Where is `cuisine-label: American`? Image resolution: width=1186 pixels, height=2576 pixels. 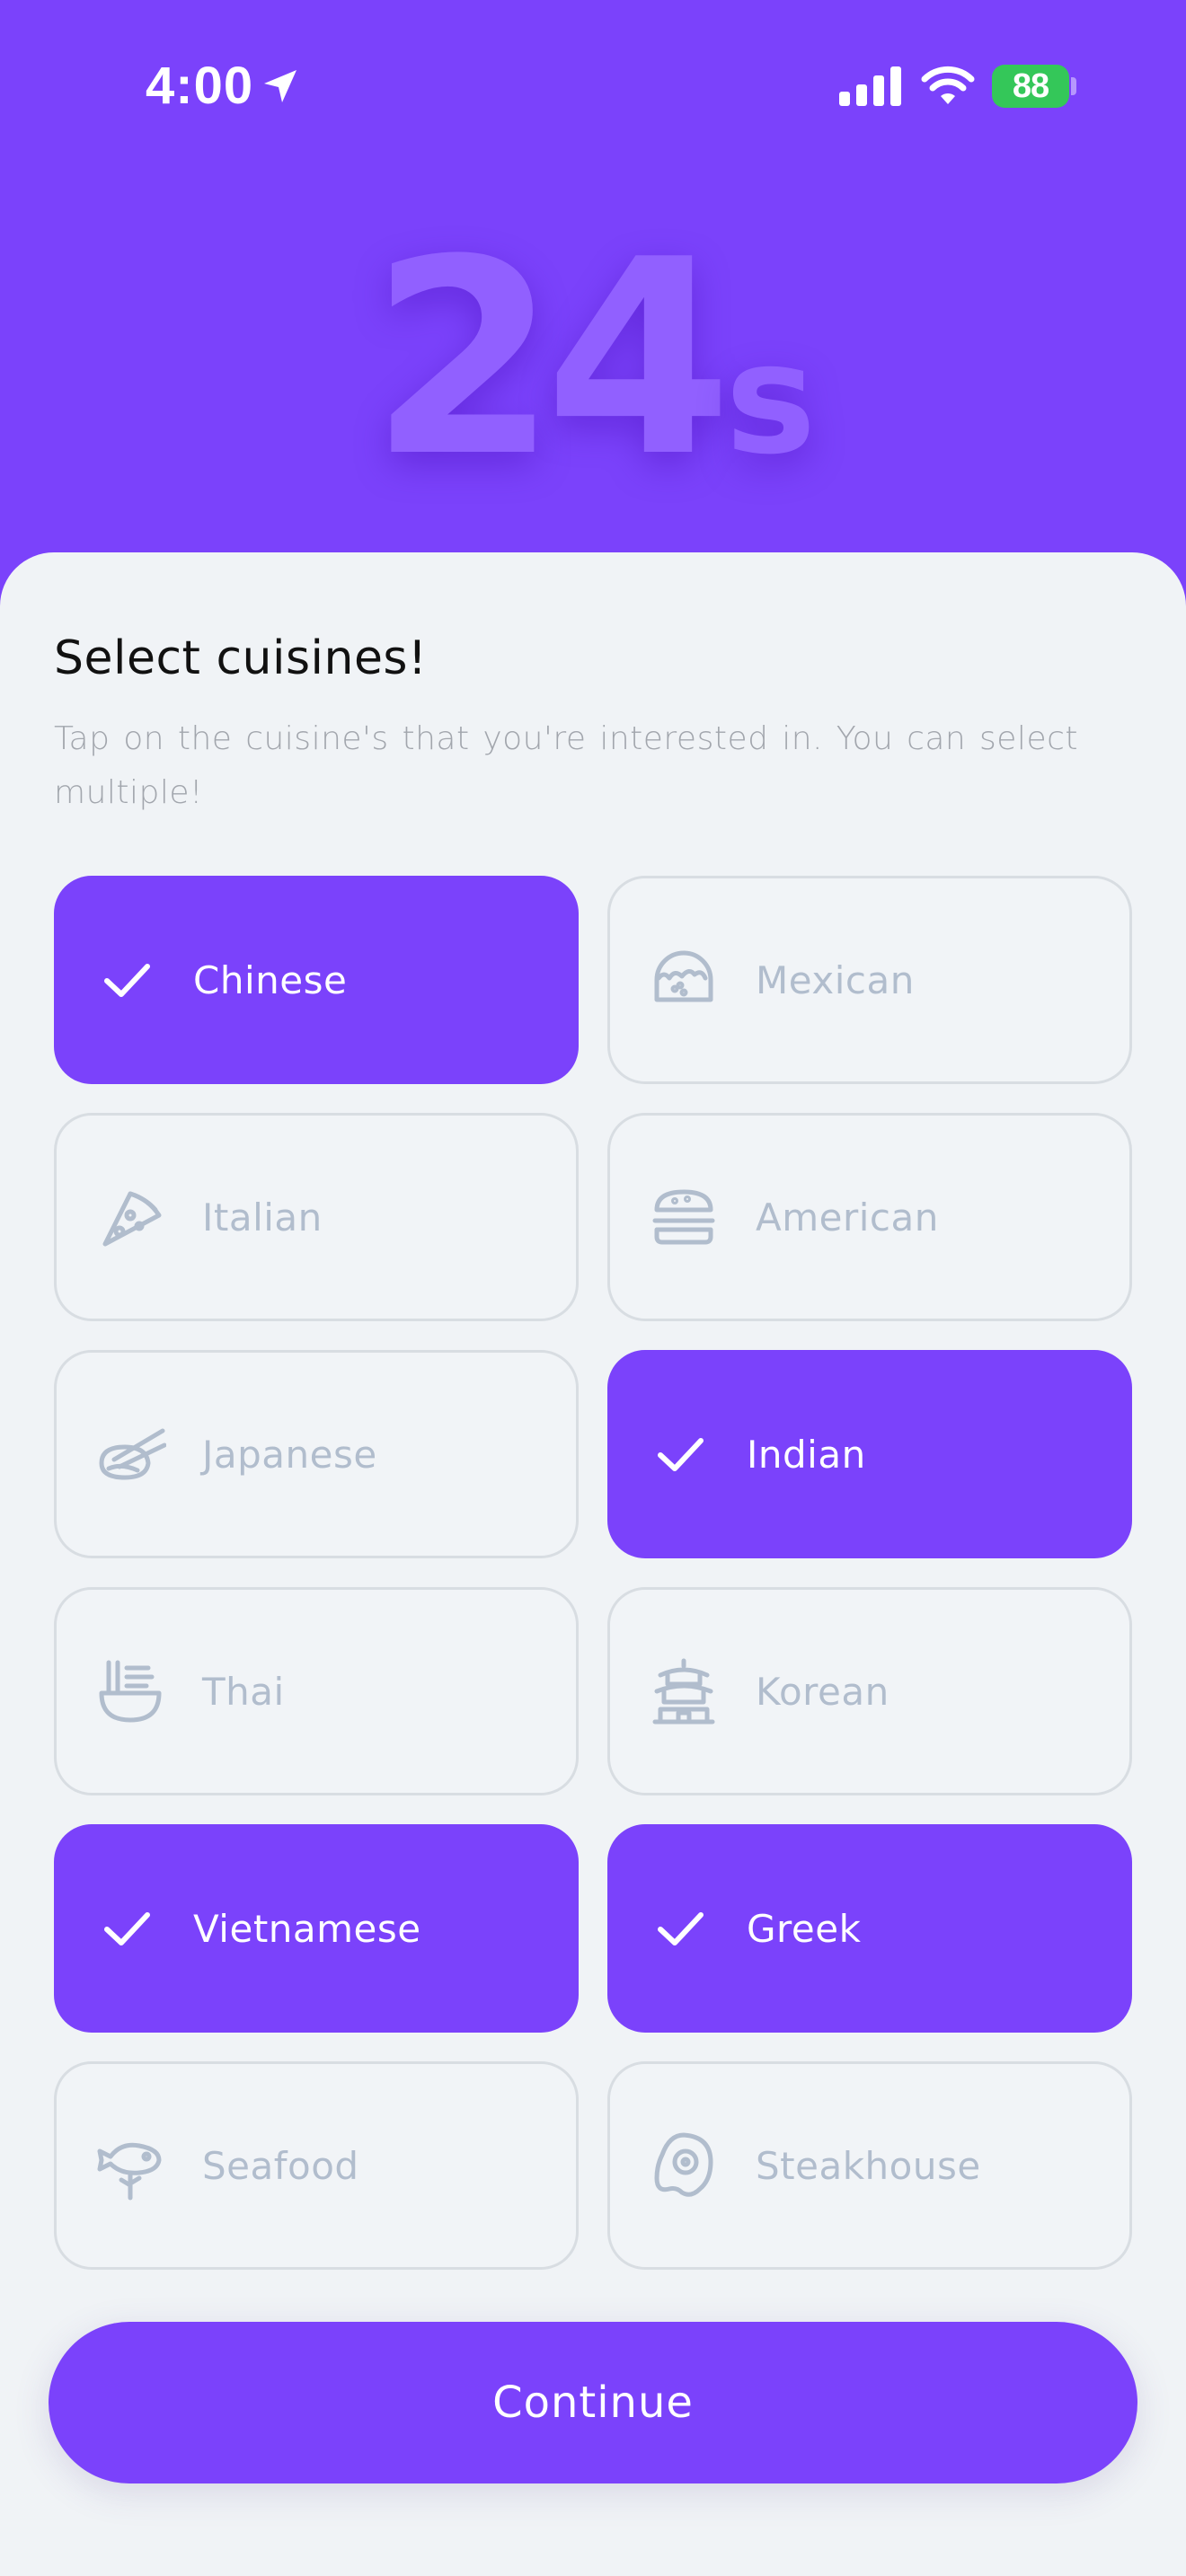
cuisine-label: American is located at coordinates (847, 1217).